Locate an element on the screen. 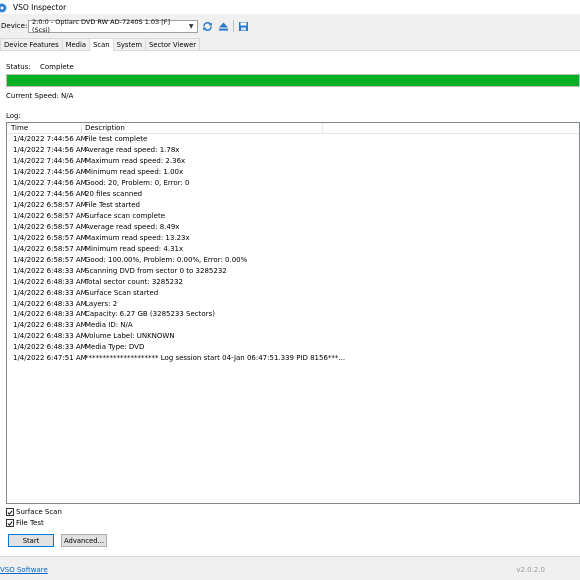 This screenshot has width=580, height=580. log-description: Volume Label: UNKNOWN is located at coordinates (130, 336).